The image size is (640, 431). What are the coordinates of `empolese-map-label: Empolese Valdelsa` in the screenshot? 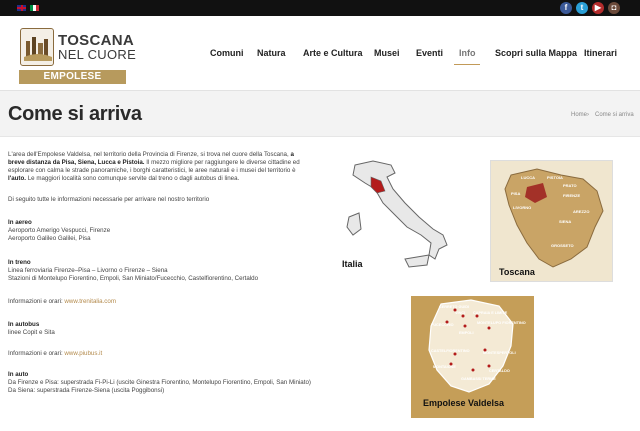 It's located at (464, 403).